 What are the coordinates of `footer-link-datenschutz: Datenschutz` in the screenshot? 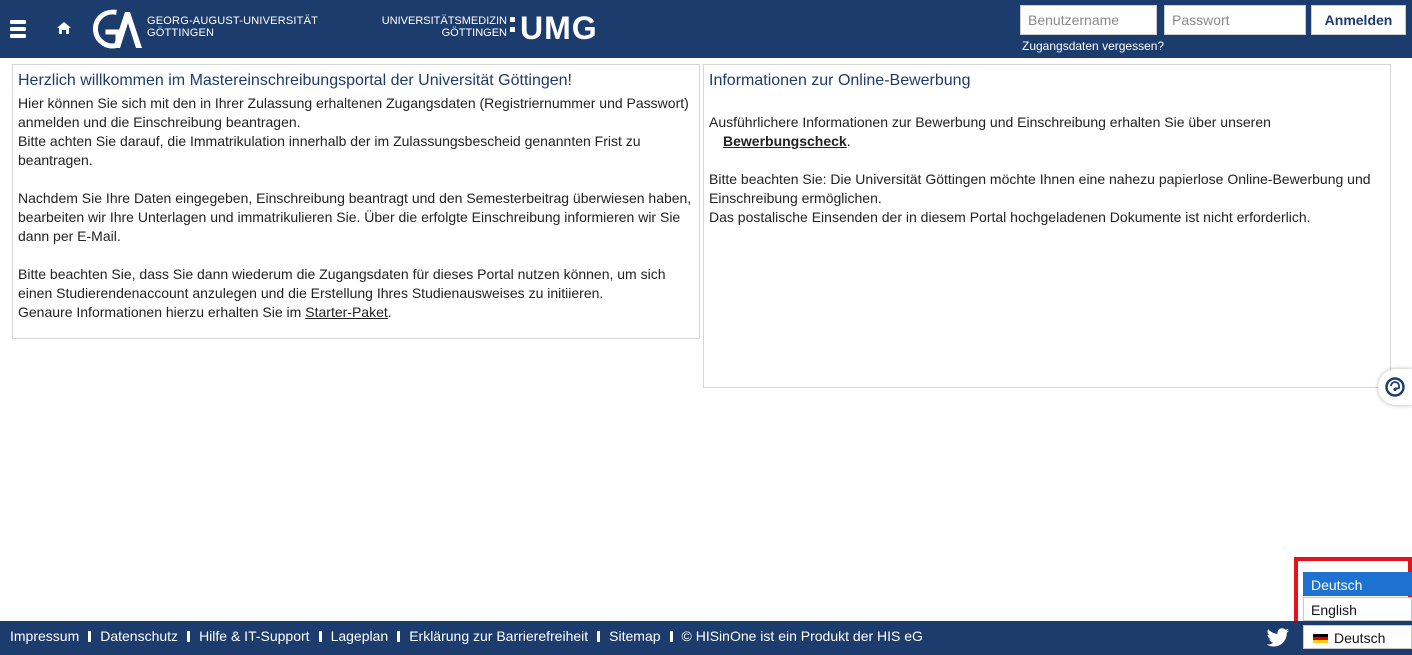 It's located at (139, 636).